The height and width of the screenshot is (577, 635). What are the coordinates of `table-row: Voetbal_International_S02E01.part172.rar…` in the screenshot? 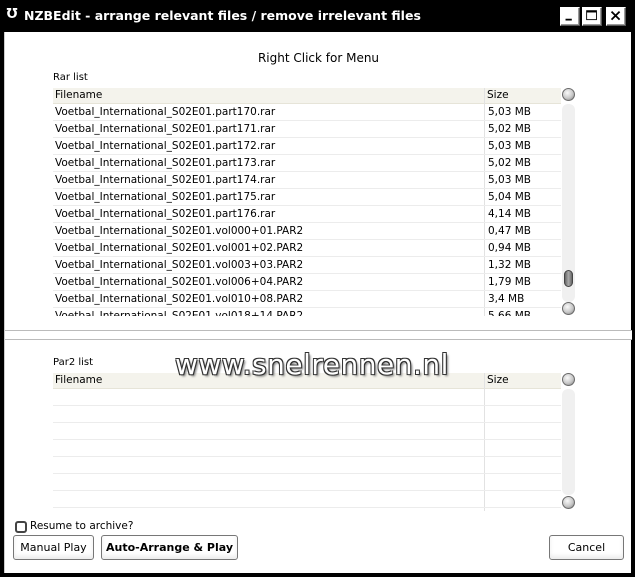 It's located at (307, 146).